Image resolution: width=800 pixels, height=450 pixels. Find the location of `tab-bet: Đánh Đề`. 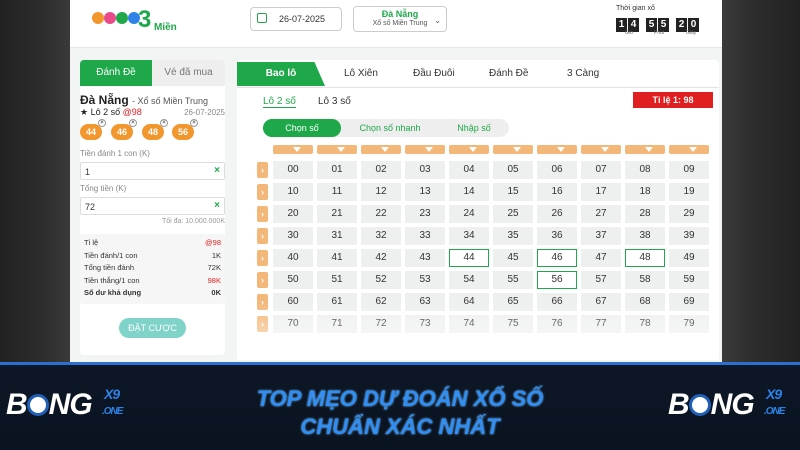

tab-bet: Đánh Đề is located at coordinates (116, 73).